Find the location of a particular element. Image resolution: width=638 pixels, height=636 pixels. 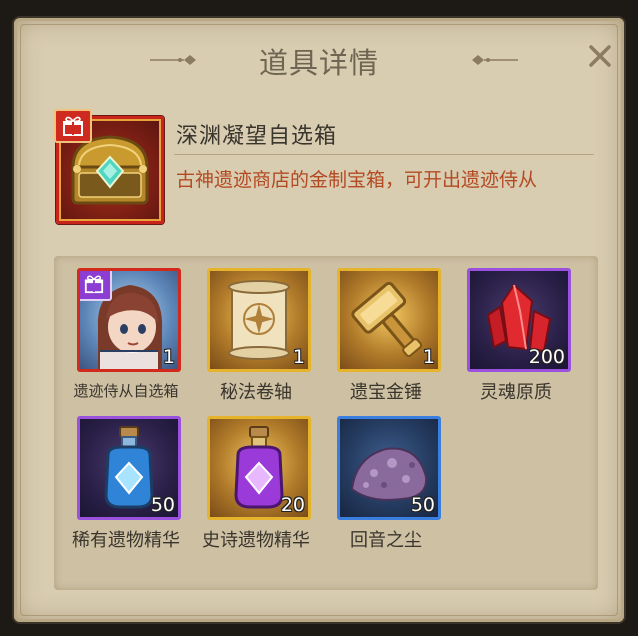

reward-item: 1 遗宝金锤 is located at coordinates (386, 336).